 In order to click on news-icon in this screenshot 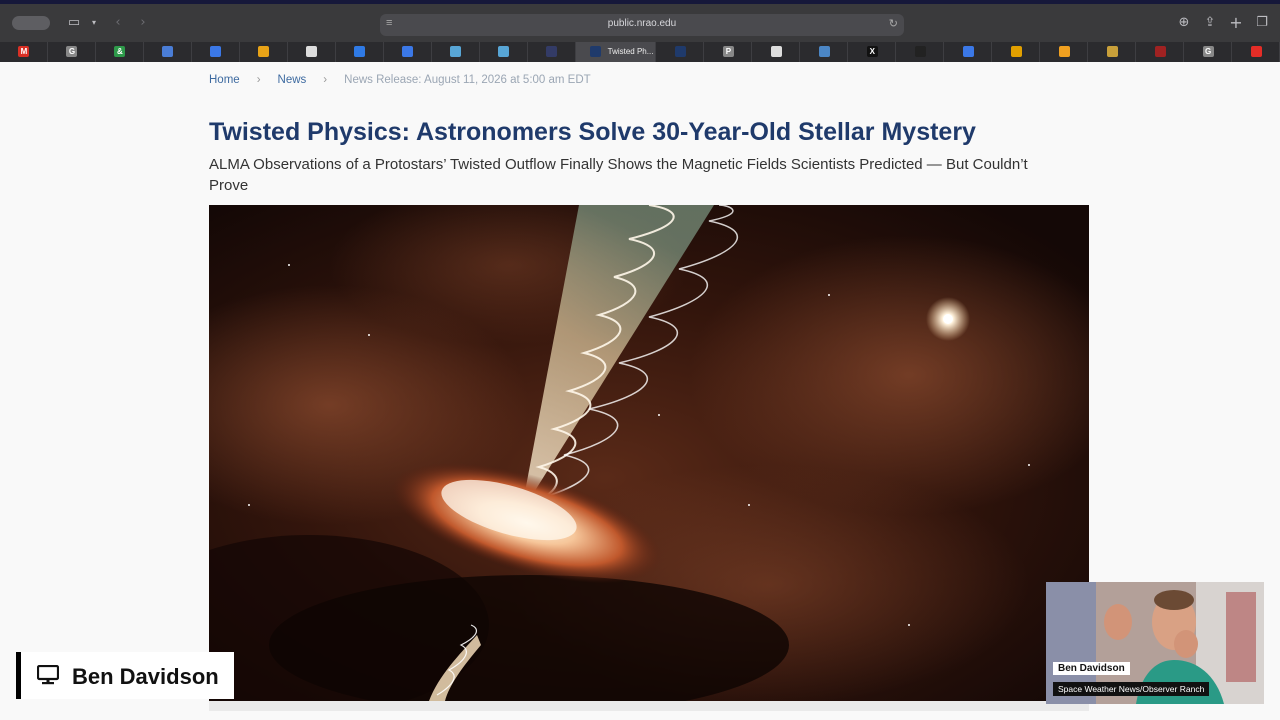, I will do `click(776, 51)`.